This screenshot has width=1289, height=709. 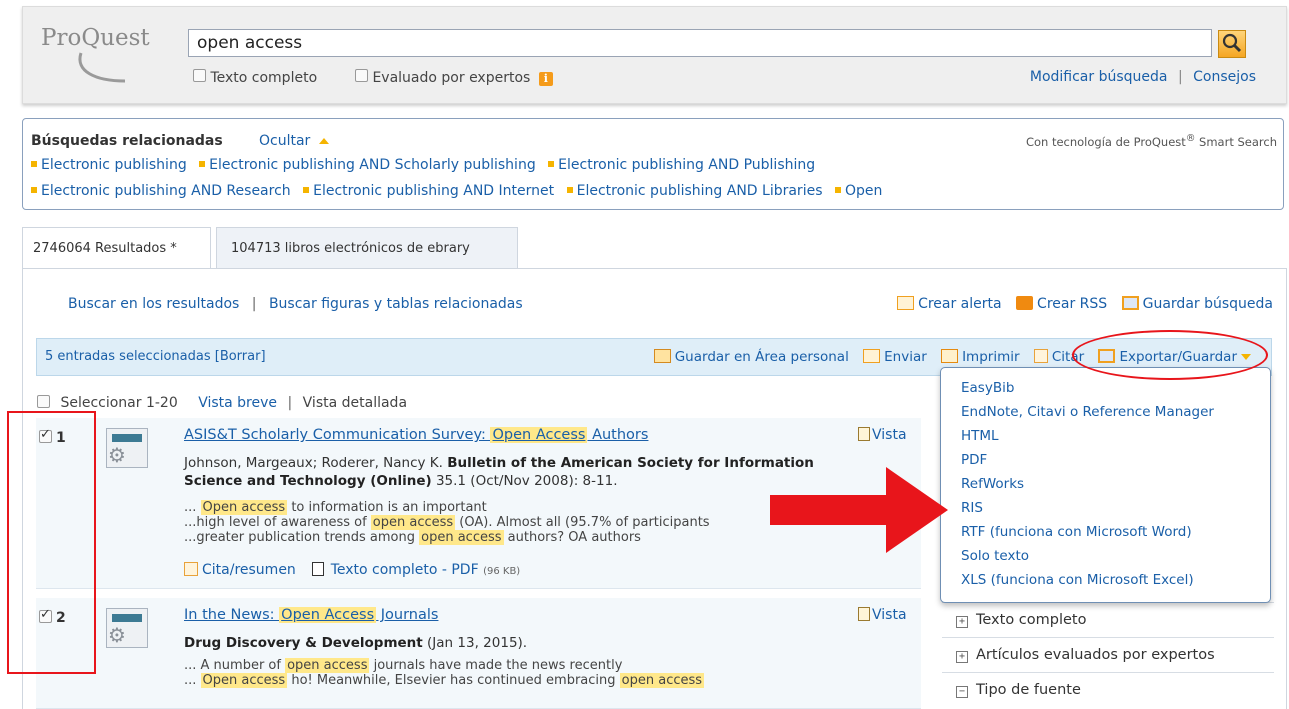 I want to click on caret-up-icon, so click(x=323, y=141).